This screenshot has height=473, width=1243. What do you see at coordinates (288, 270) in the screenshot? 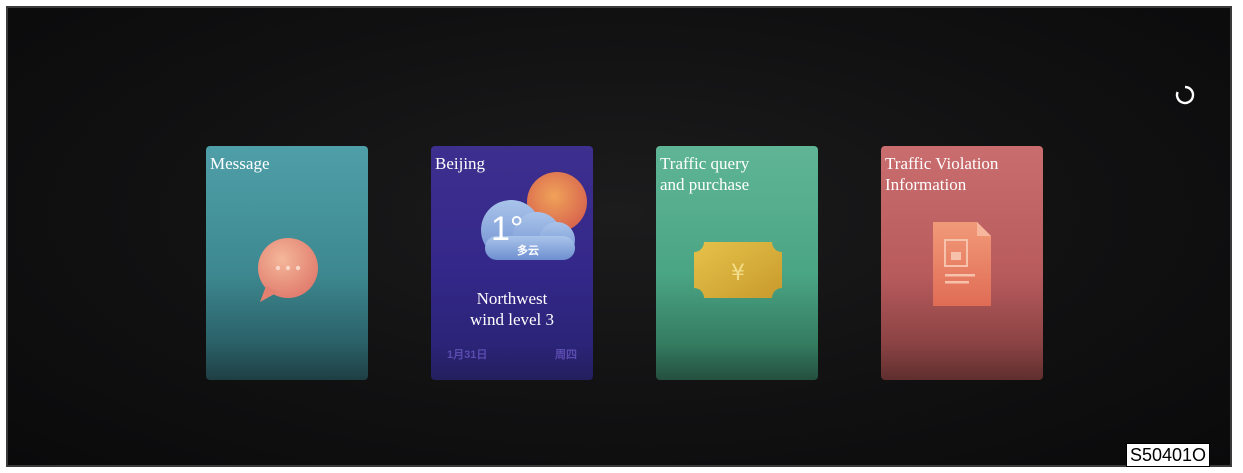
I see `chat-bubble-icon` at bounding box center [288, 270].